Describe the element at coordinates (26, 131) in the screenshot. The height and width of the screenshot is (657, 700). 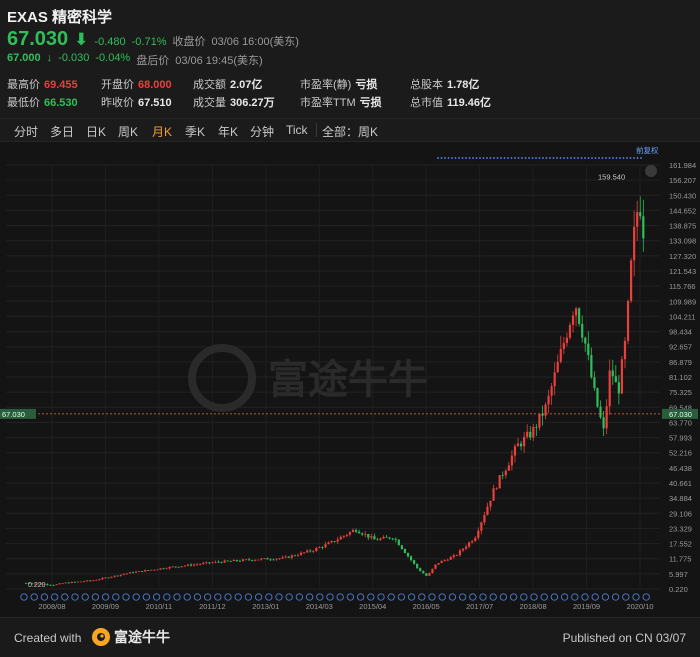
I see `tab-0: 分时` at that location.